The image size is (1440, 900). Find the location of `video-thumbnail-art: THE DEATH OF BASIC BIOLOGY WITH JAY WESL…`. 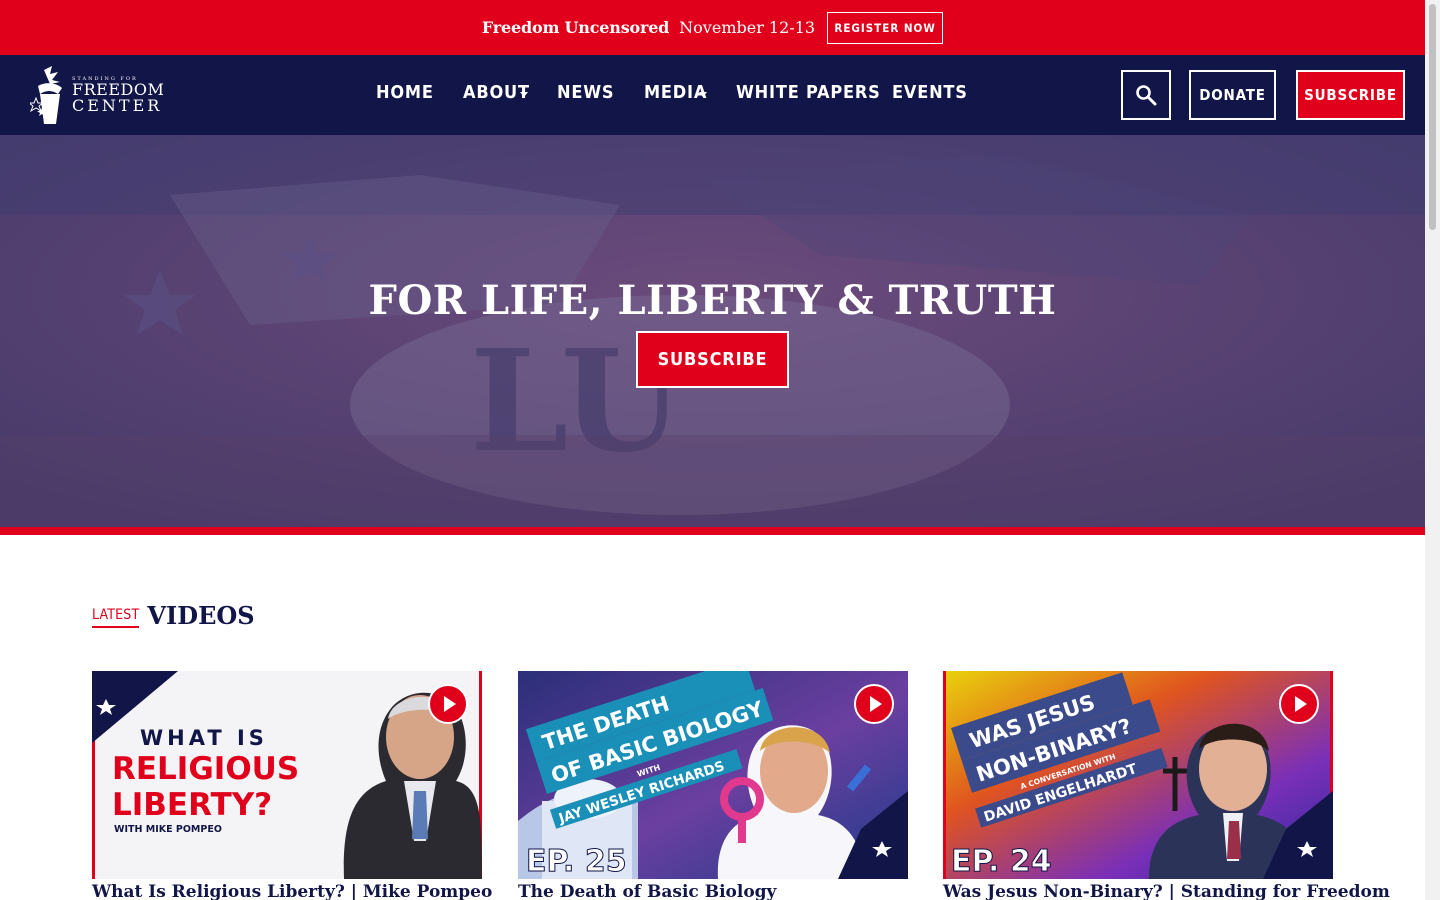

video-thumbnail-art: THE DEATH OF BASIC BIOLOGY WITH JAY WESL… is located at coordinates (713, 775).